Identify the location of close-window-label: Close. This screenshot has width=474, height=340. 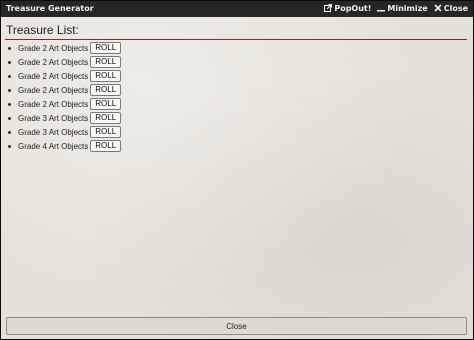
(455, 8).